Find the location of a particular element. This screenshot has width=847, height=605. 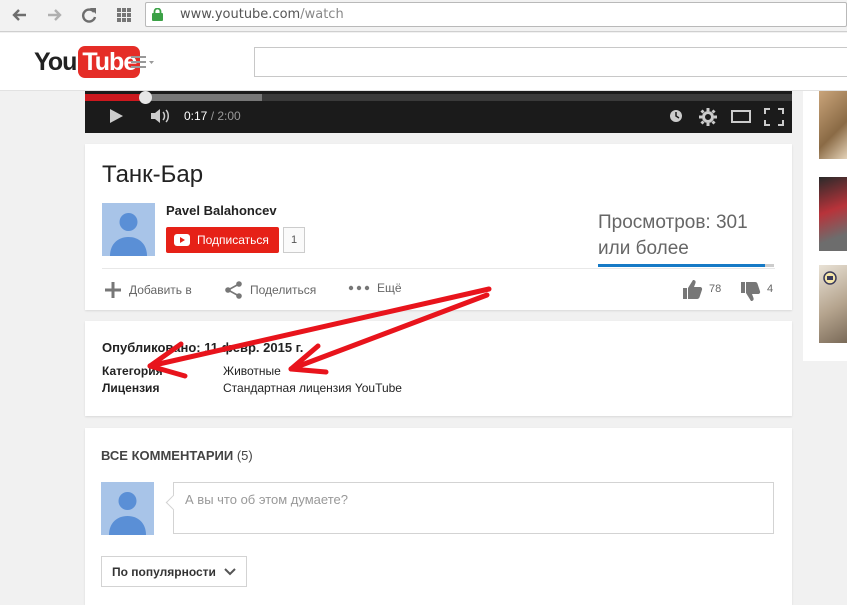

time-display: 0:17 / 2:00 is located at coordinates (212, 116).